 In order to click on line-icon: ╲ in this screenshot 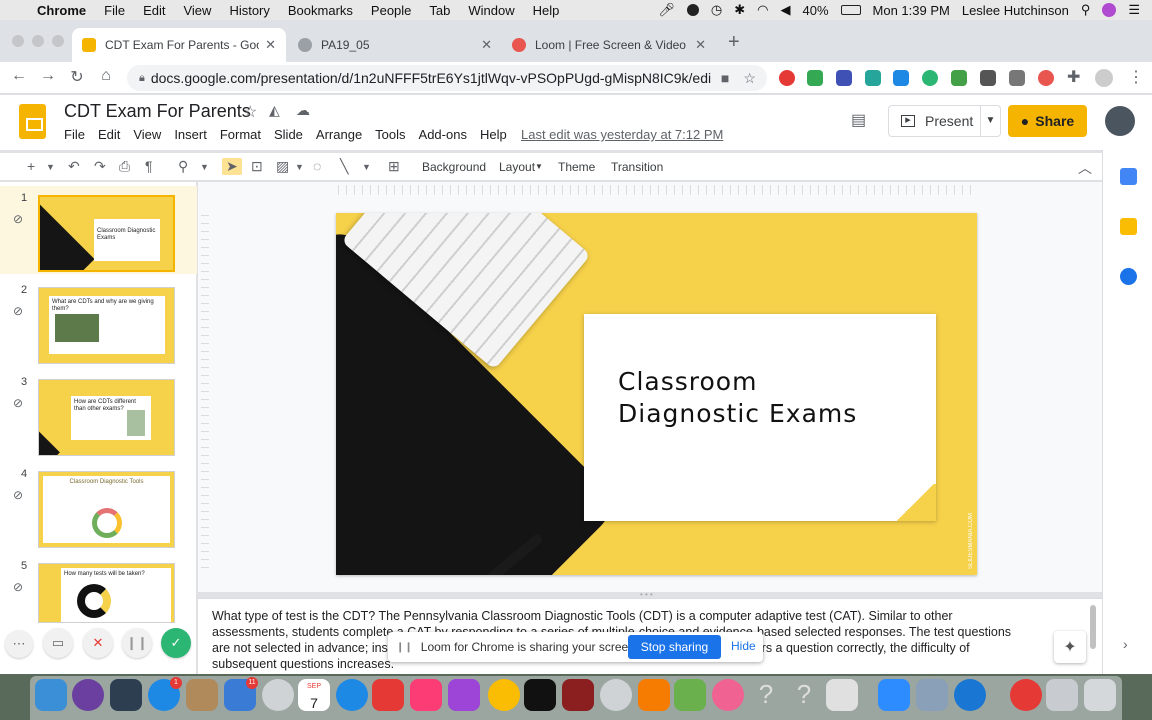, I will do `click(344, 166)`.